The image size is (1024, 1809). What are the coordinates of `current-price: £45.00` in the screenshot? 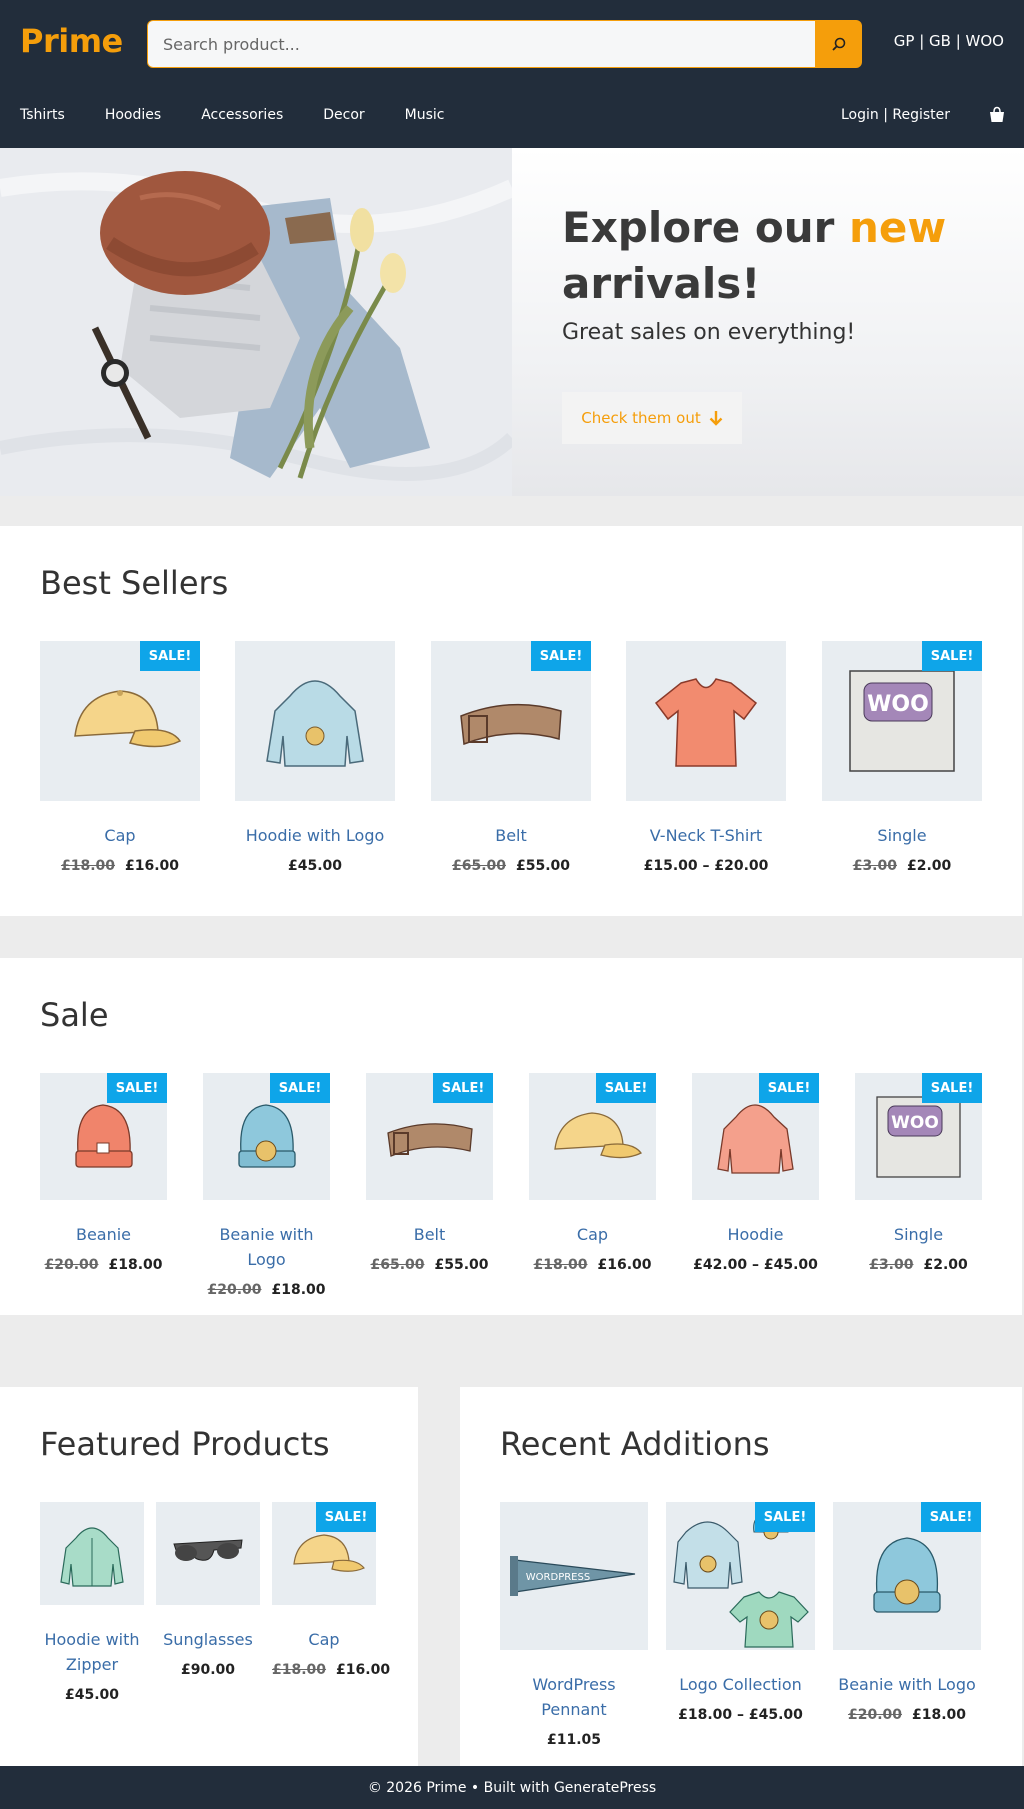 It's located at (92, 1695).